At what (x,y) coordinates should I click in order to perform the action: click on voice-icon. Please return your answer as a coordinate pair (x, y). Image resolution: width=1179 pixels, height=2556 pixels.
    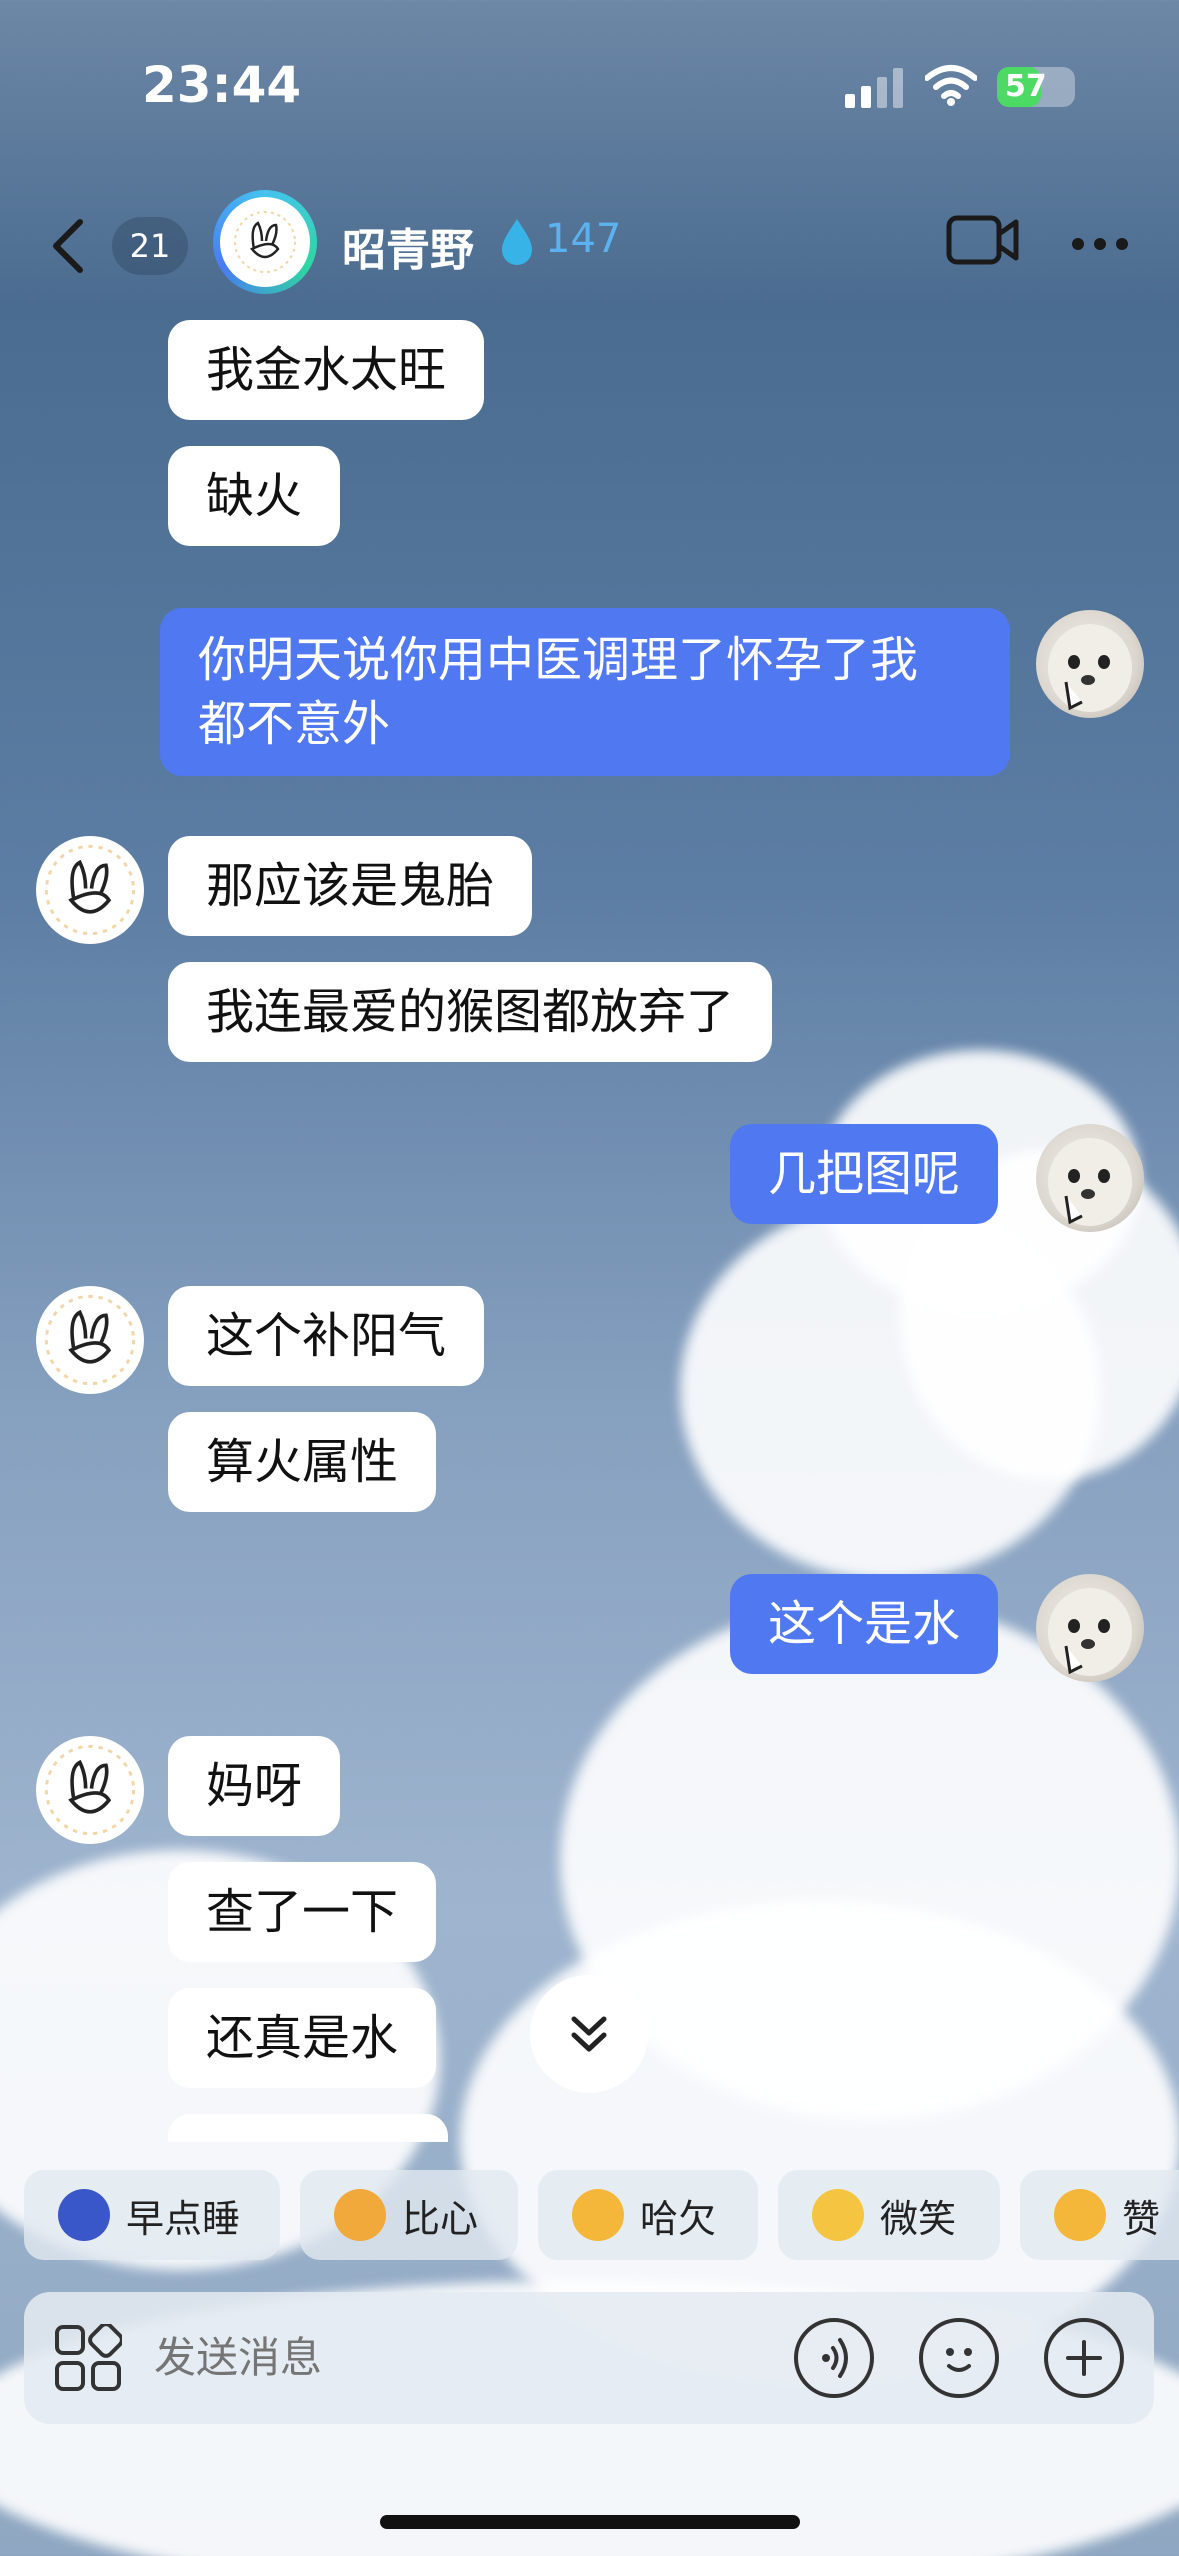
    Looking at the image, I should click on (835, 2358).